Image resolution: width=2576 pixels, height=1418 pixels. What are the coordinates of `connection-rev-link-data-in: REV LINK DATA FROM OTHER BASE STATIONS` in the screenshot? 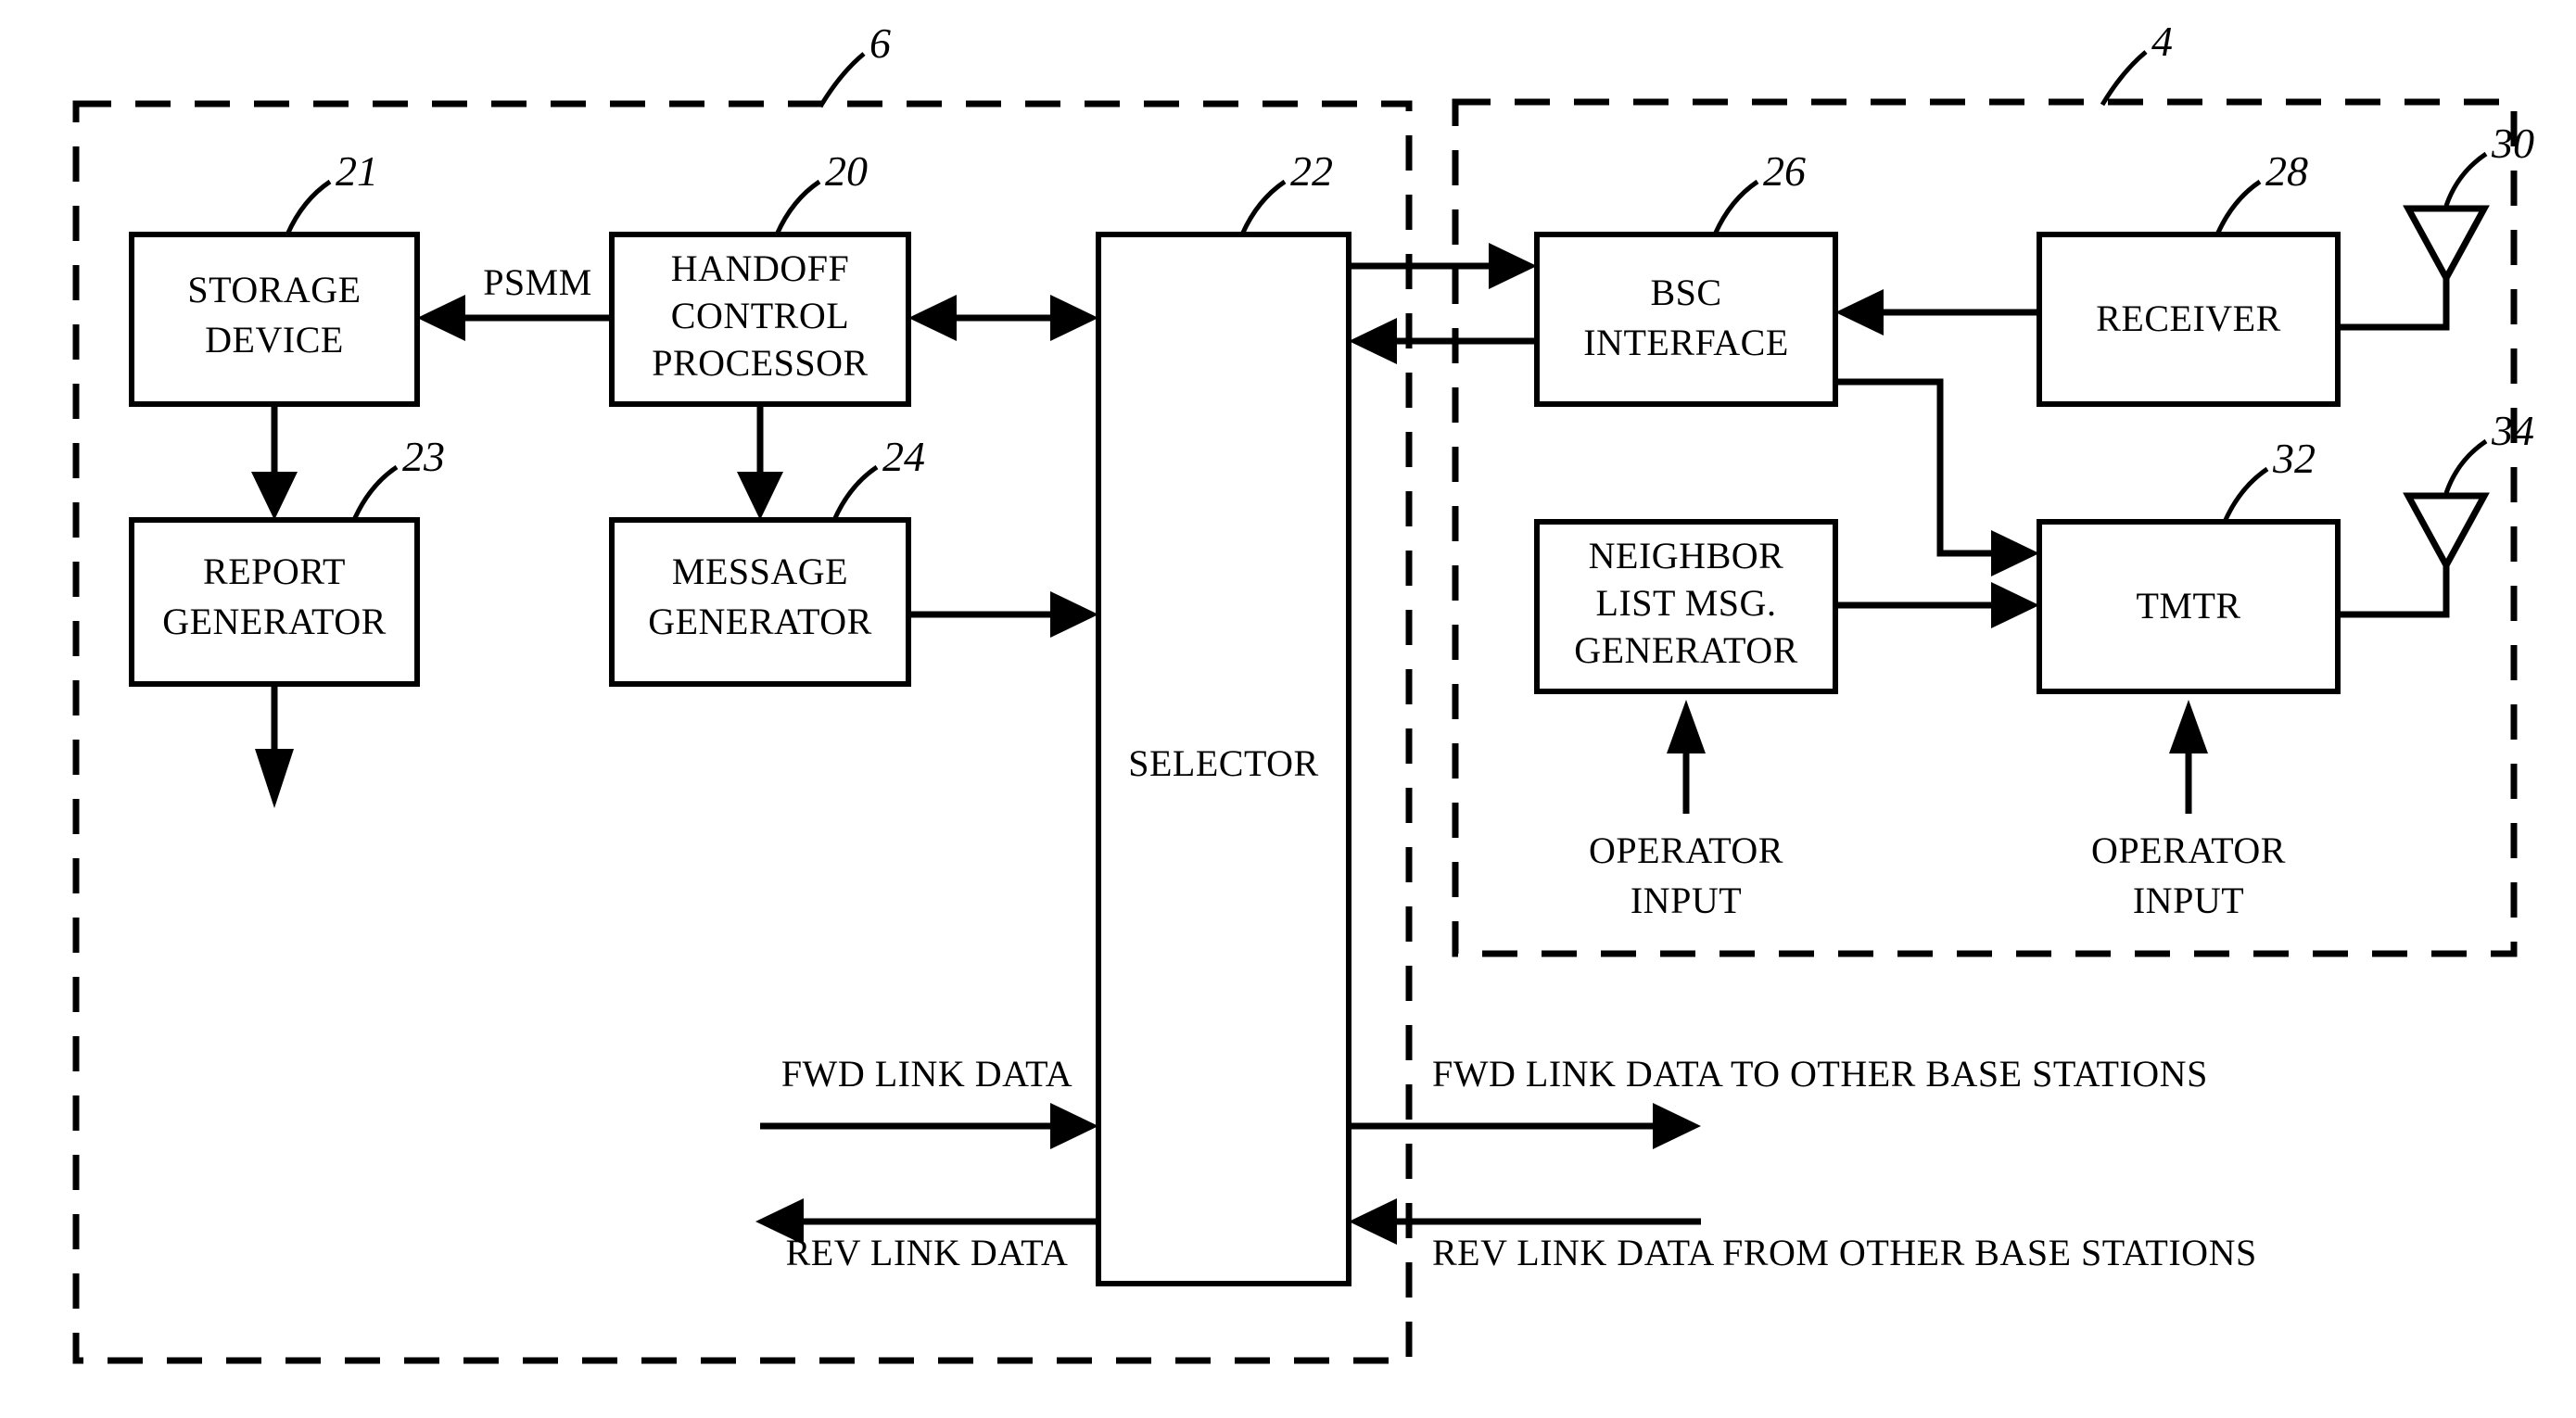 It's located at (1803, 1236).